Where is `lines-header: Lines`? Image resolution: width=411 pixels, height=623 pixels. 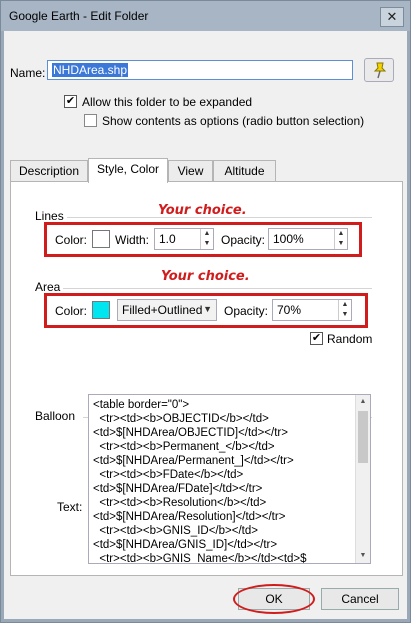 lines-header: Lines is located at coordinates (49, 216).